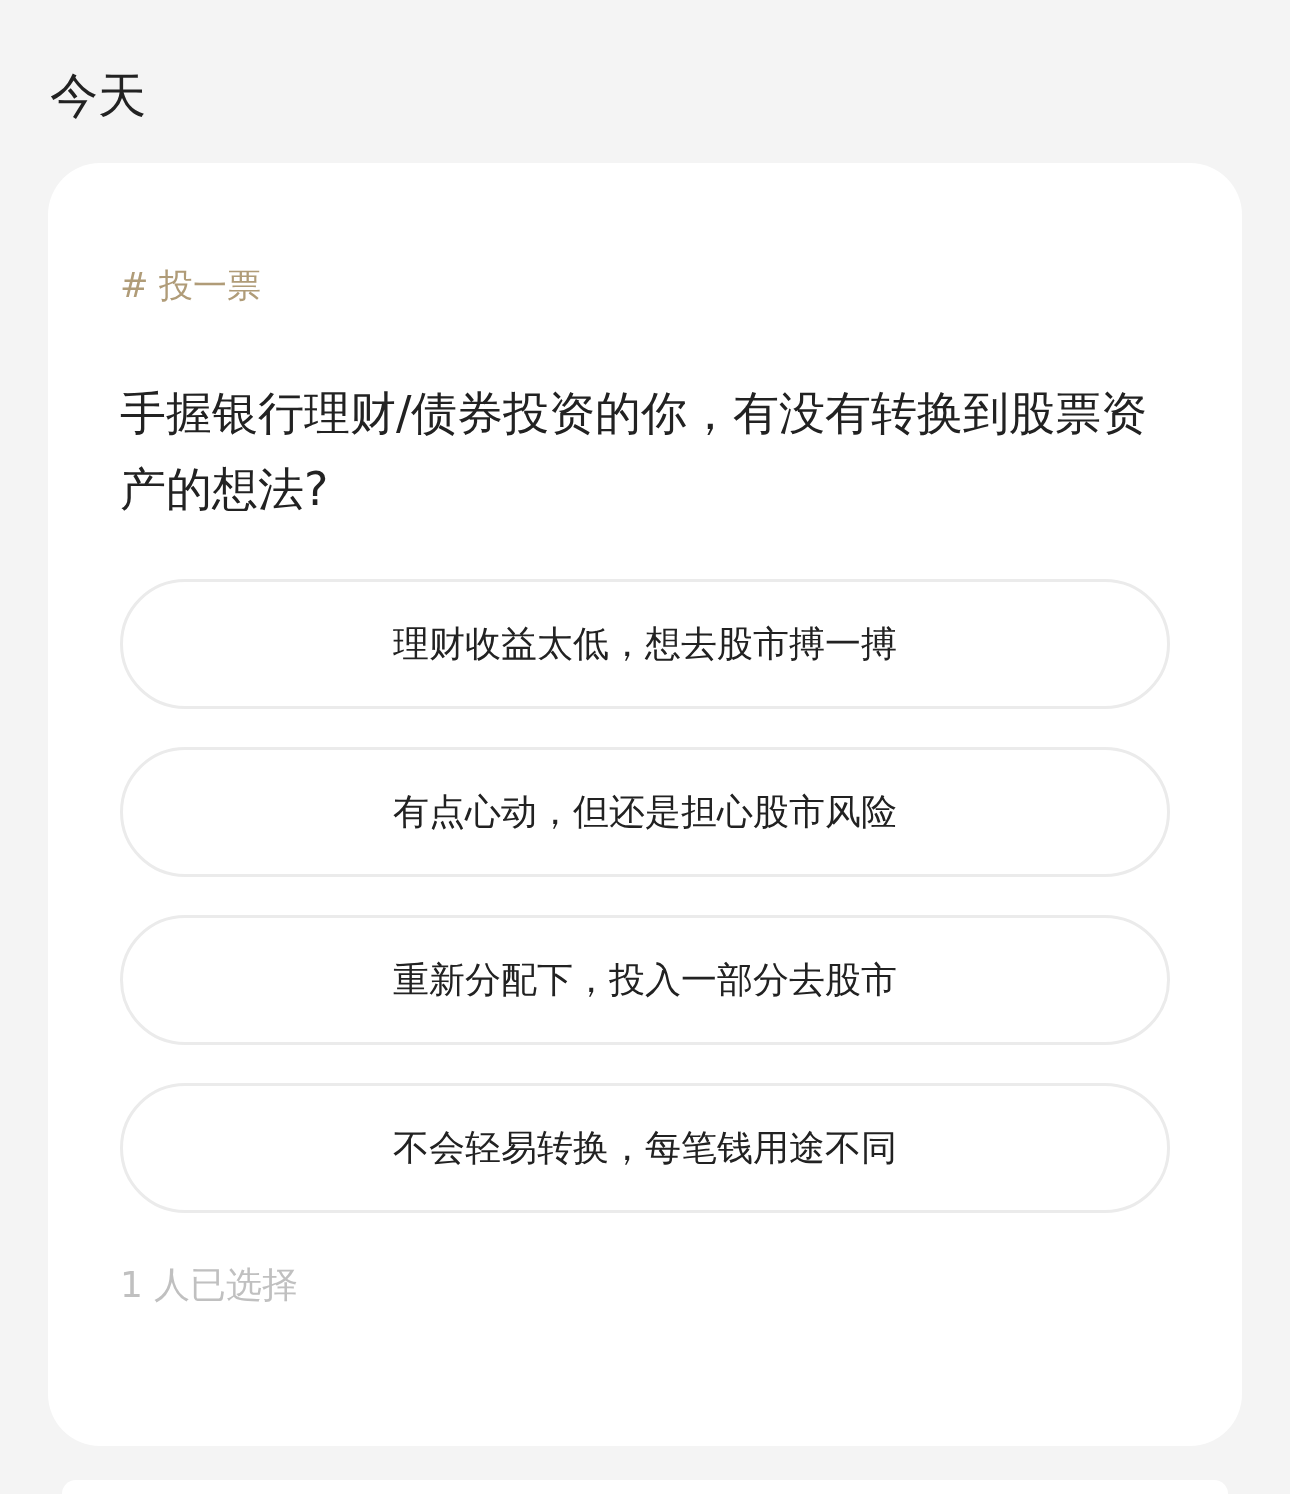 This screenshot has width=1290, height=1494. I want to click on participant-count: 1 人已选择, so click(209, 1285).